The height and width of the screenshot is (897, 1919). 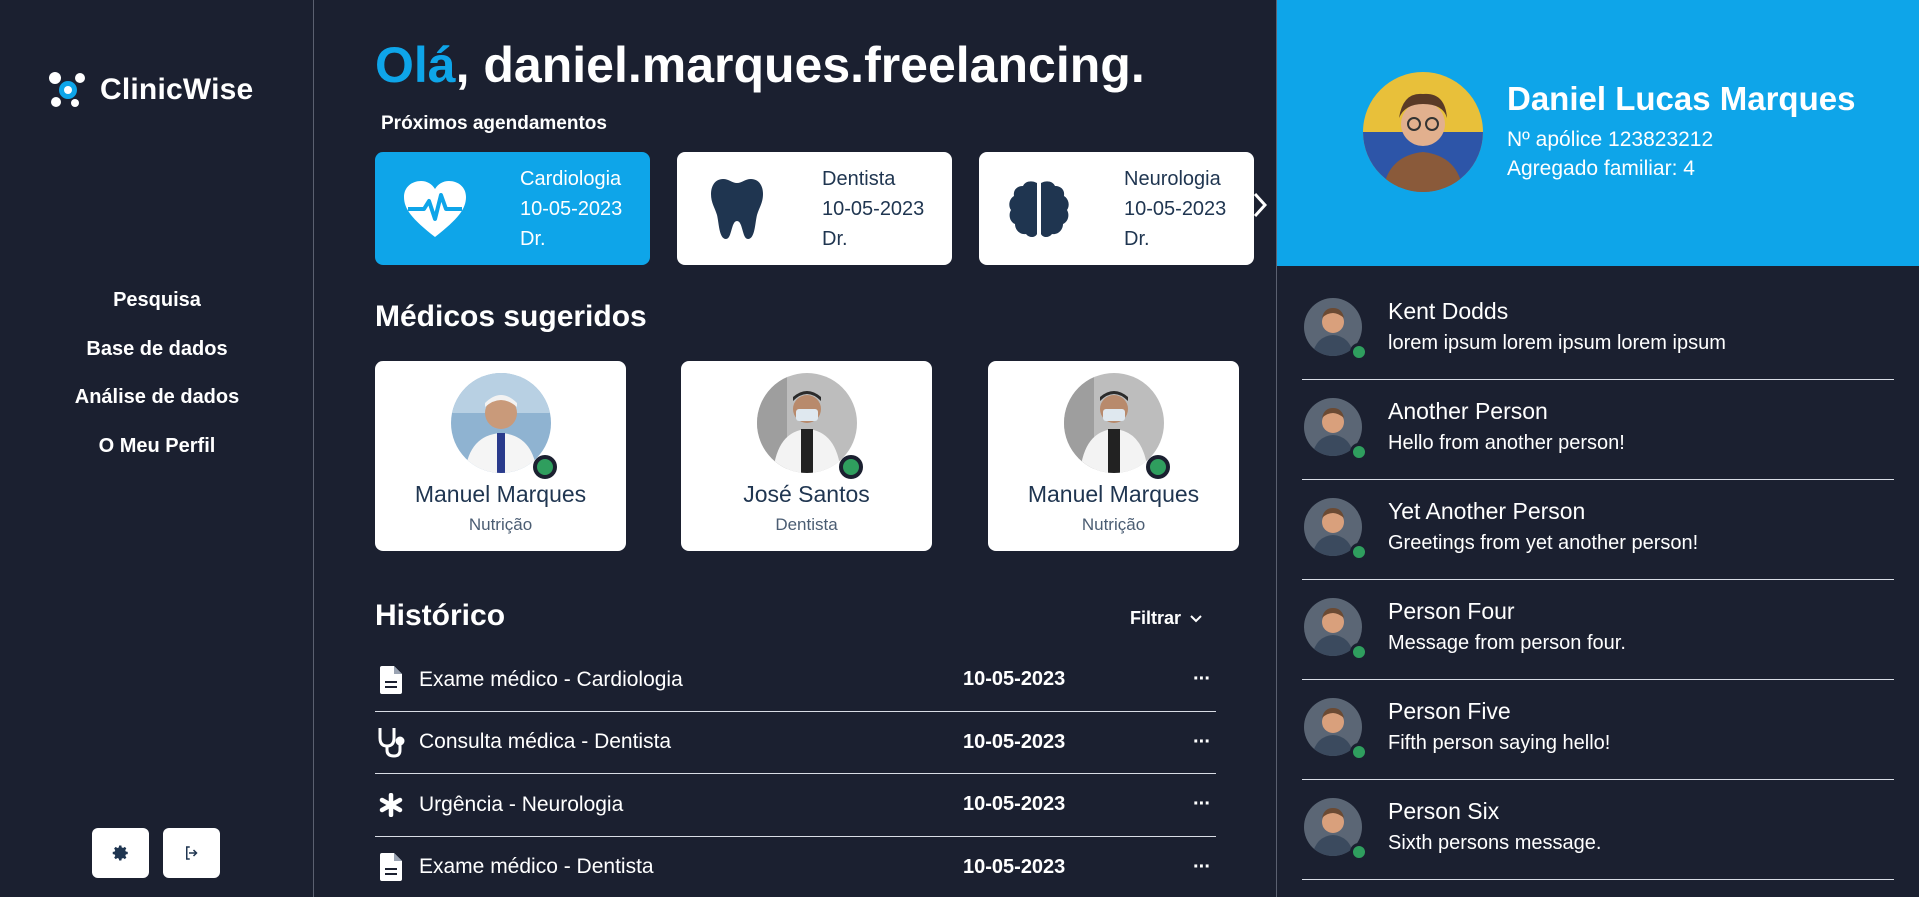 What do you see at coordinates (1172, 178) in the screenshot?
I see `appointment-specialty: Neurologia` at bounding box center [1172, 178].